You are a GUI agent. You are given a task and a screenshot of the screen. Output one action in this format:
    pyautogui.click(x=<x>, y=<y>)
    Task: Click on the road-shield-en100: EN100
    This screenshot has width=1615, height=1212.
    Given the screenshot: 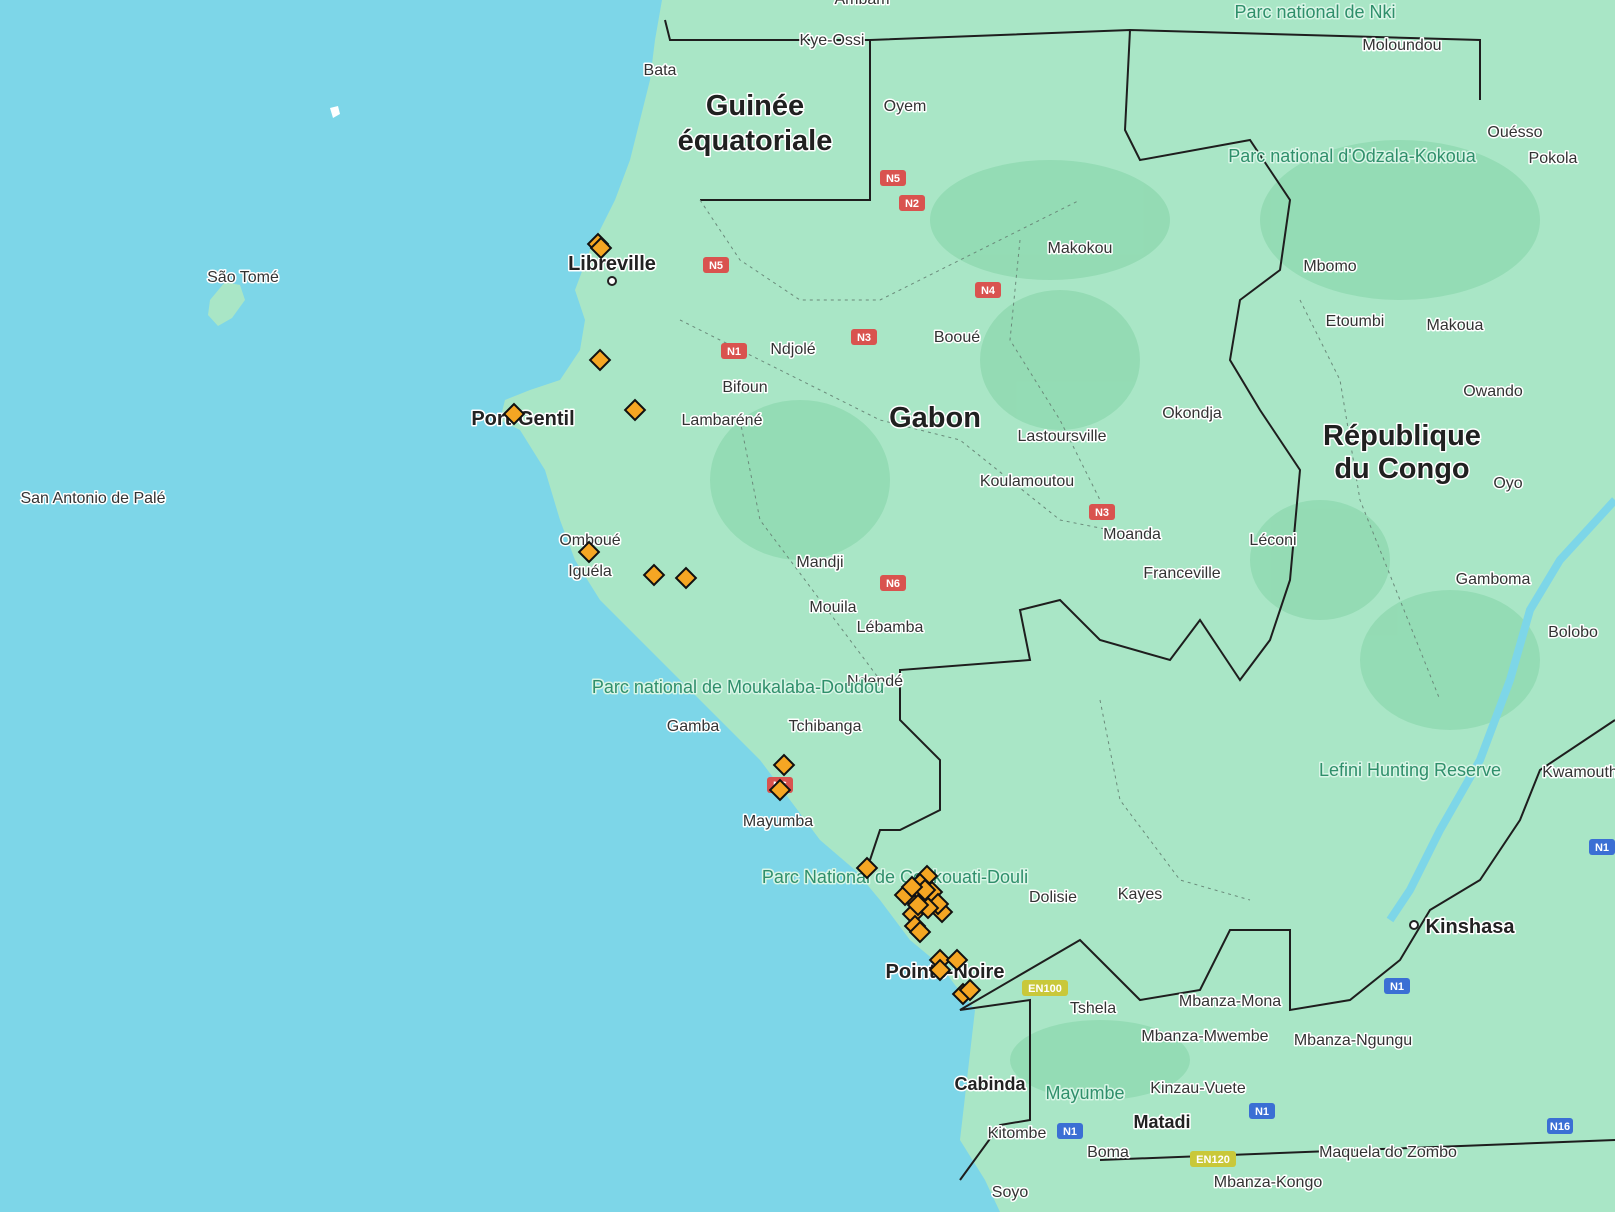 What is the action you would take?
    pyautogui.click(x=1045, y=988)
    